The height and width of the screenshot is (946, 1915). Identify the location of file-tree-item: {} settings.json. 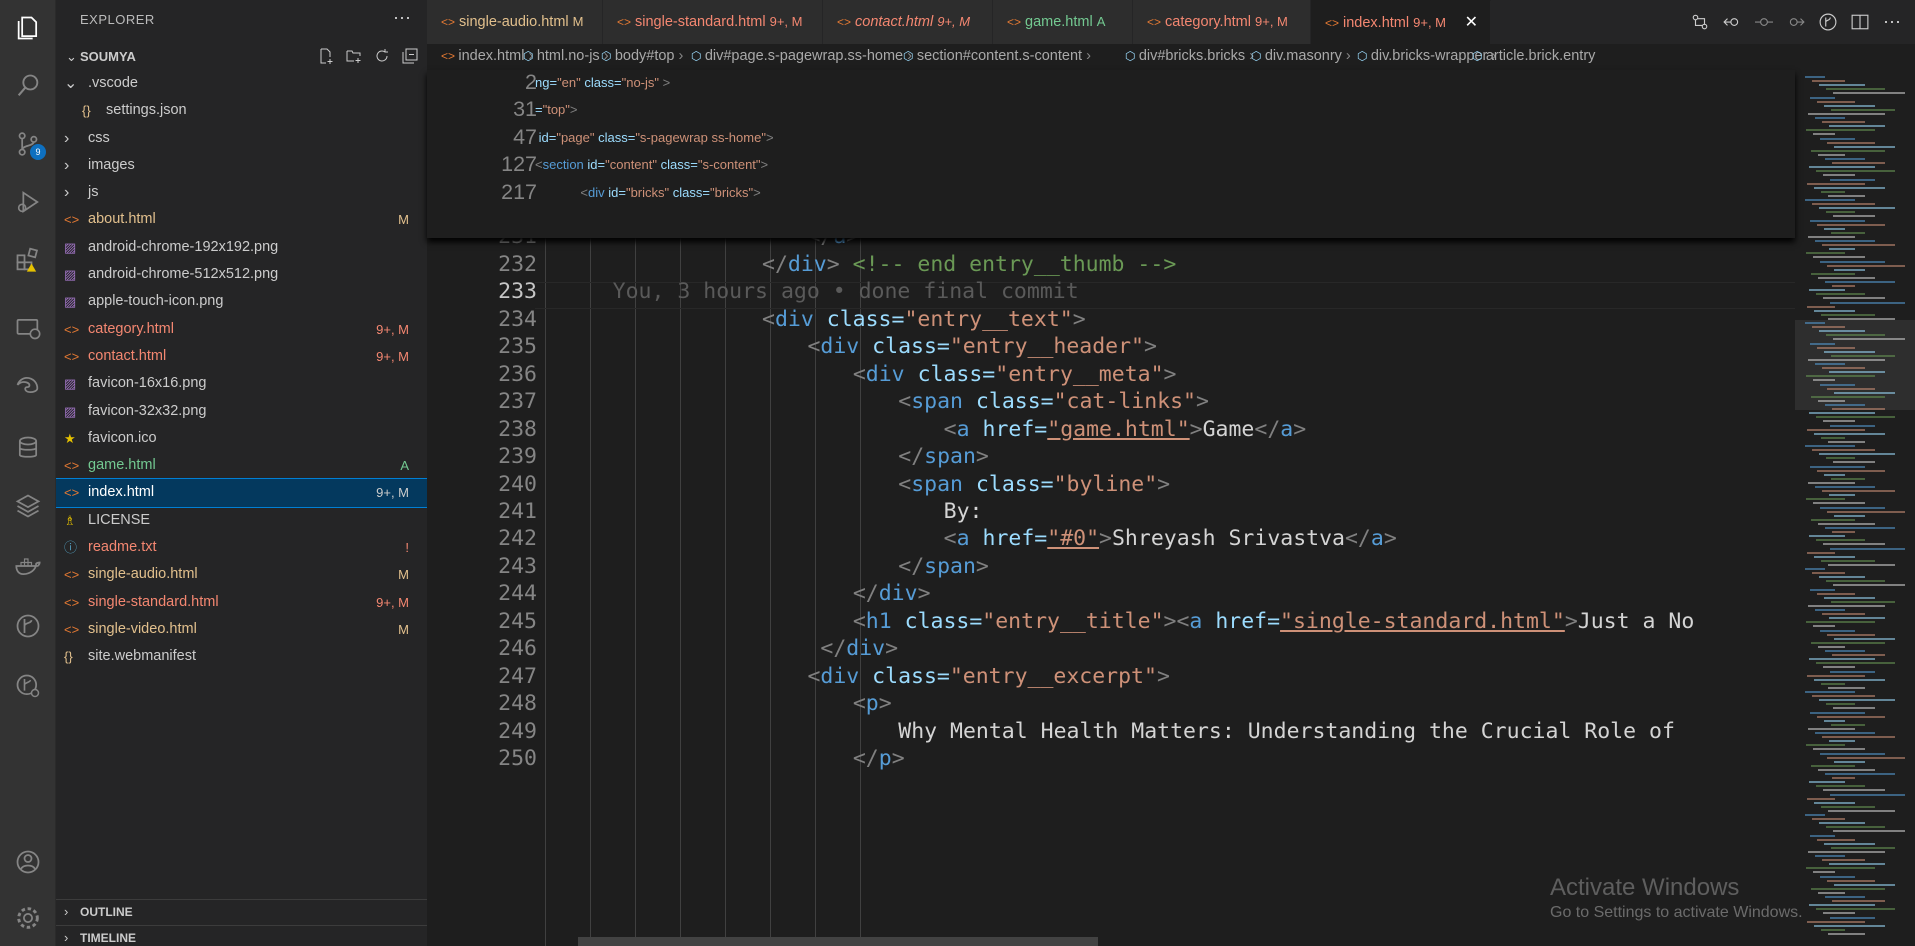
(241, 110).